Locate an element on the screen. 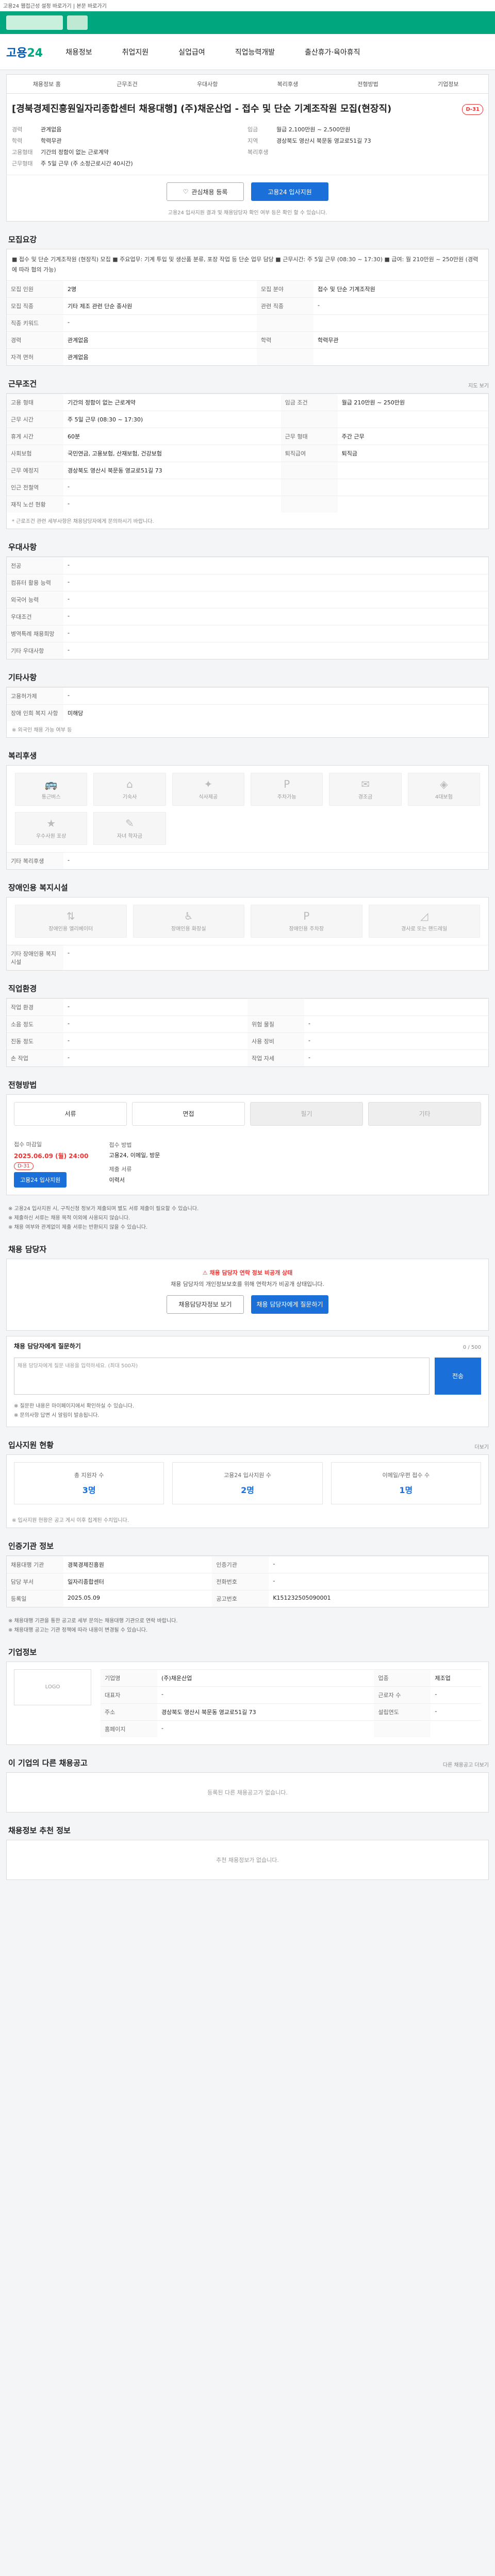 The width and height of the screenshot is (495, 2576). table-row: 작업 환경 - is located at coordinates (247, 1007).